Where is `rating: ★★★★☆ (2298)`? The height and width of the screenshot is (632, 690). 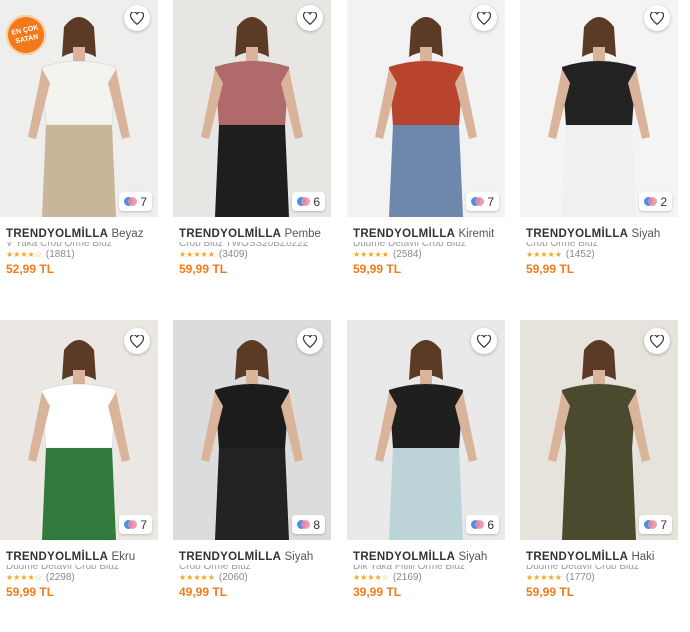 rating: ★★★★☆ (2298) is located at coordinates (40, 577).